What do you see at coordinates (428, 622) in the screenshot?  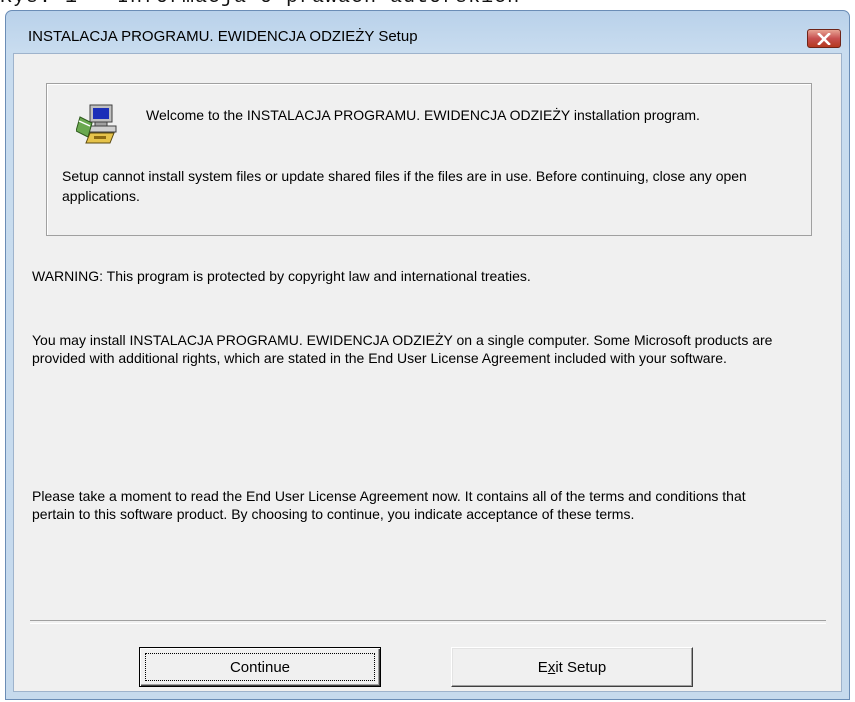 I see `button-separator` at bounding box center [428, 622].